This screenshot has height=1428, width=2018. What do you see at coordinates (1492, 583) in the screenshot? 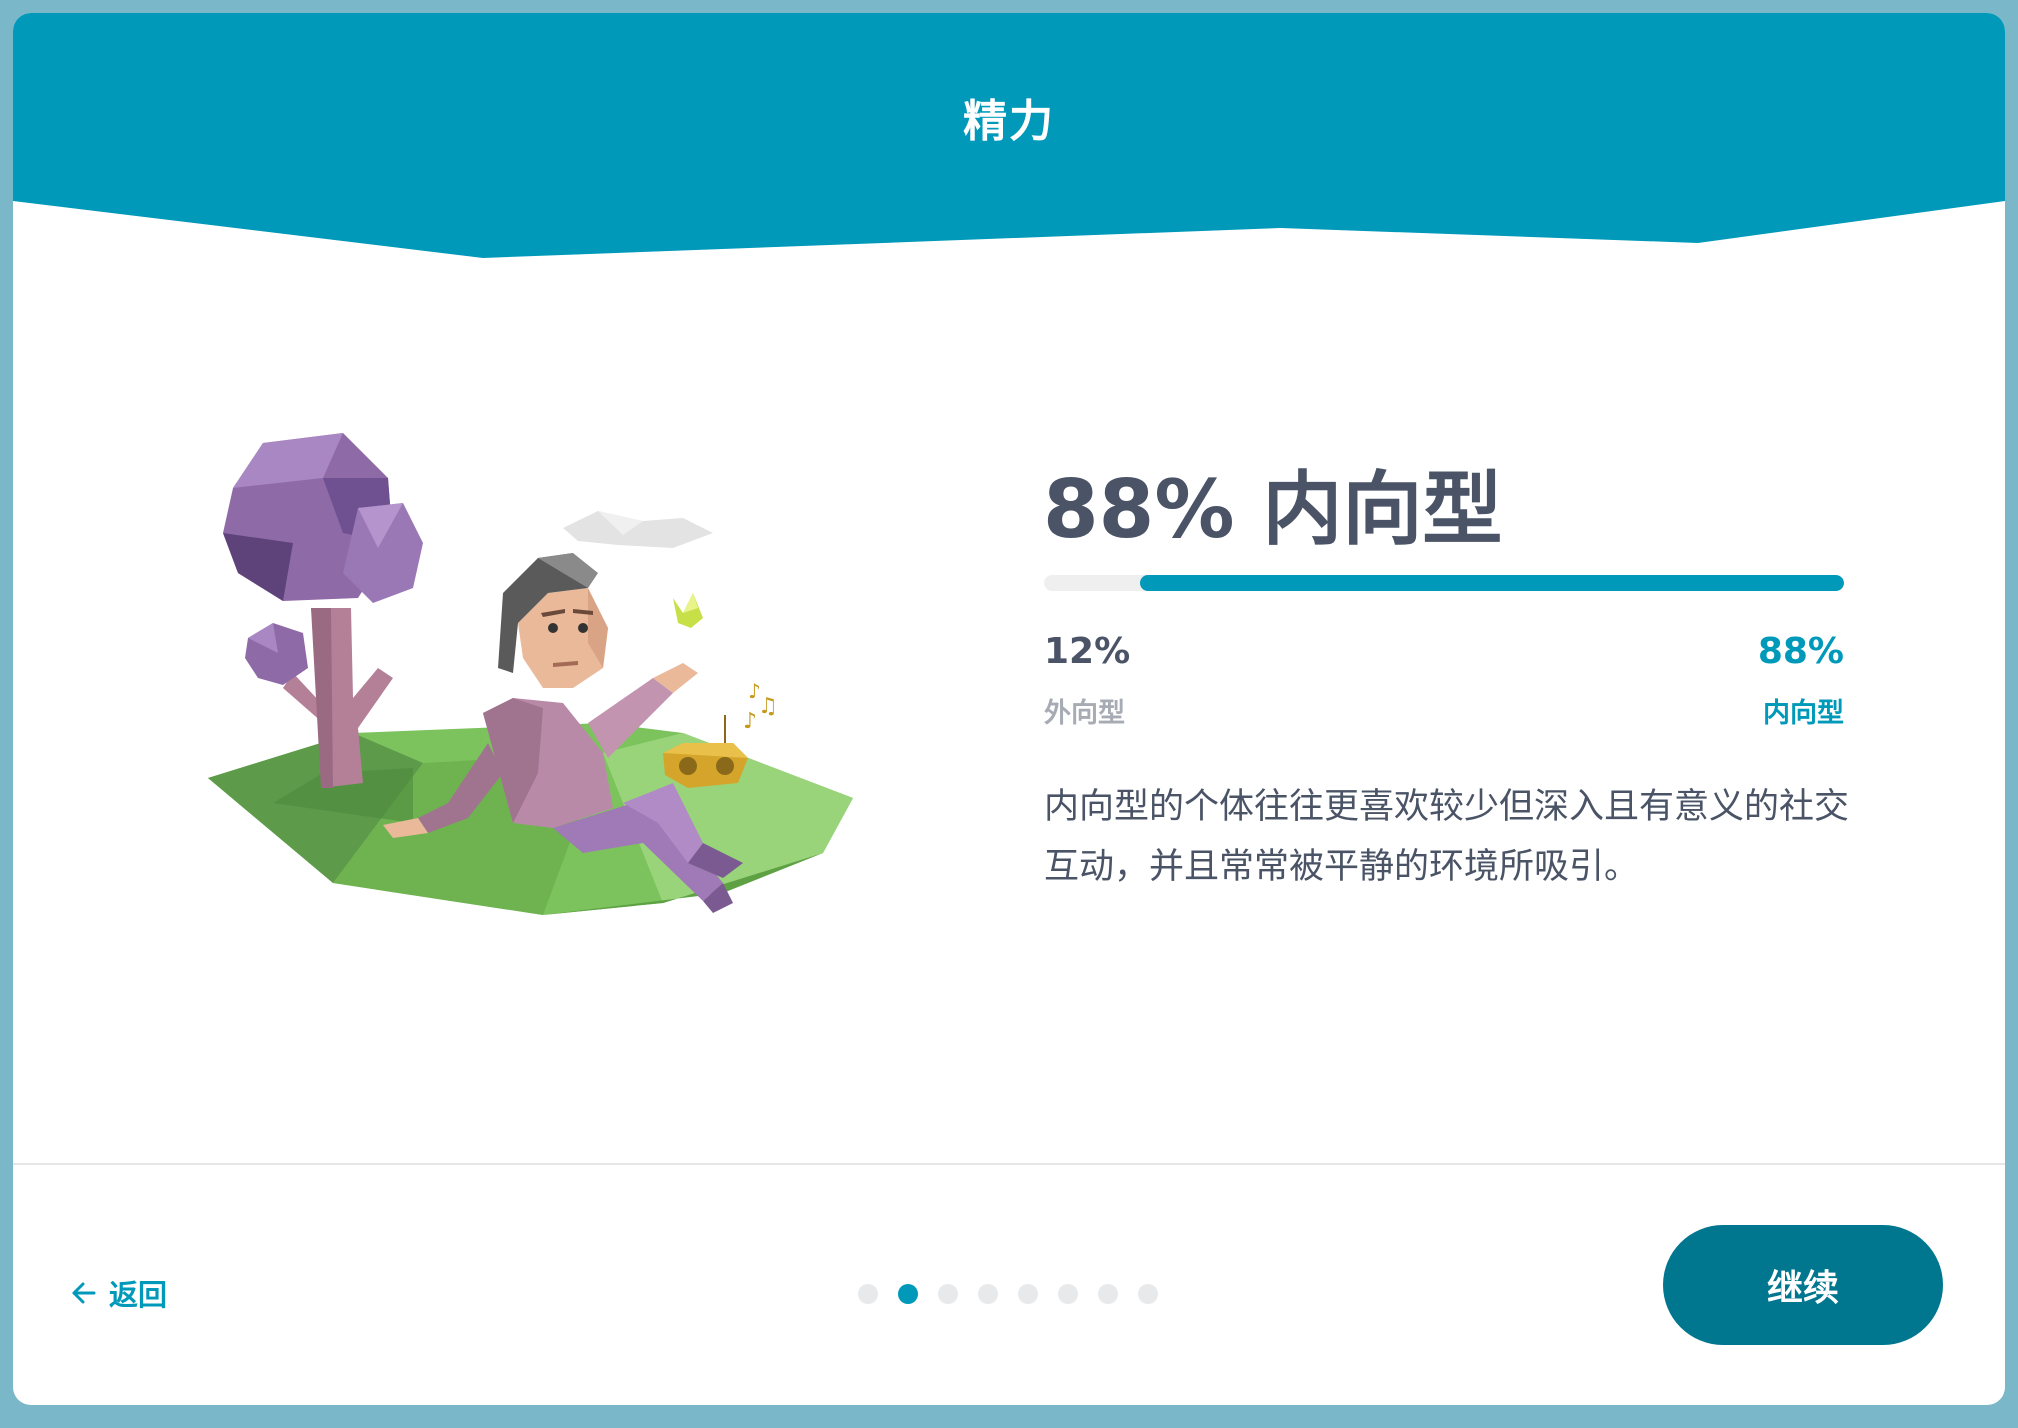
I see `introvert-progress-fill` at bounding box center [1492, 583].